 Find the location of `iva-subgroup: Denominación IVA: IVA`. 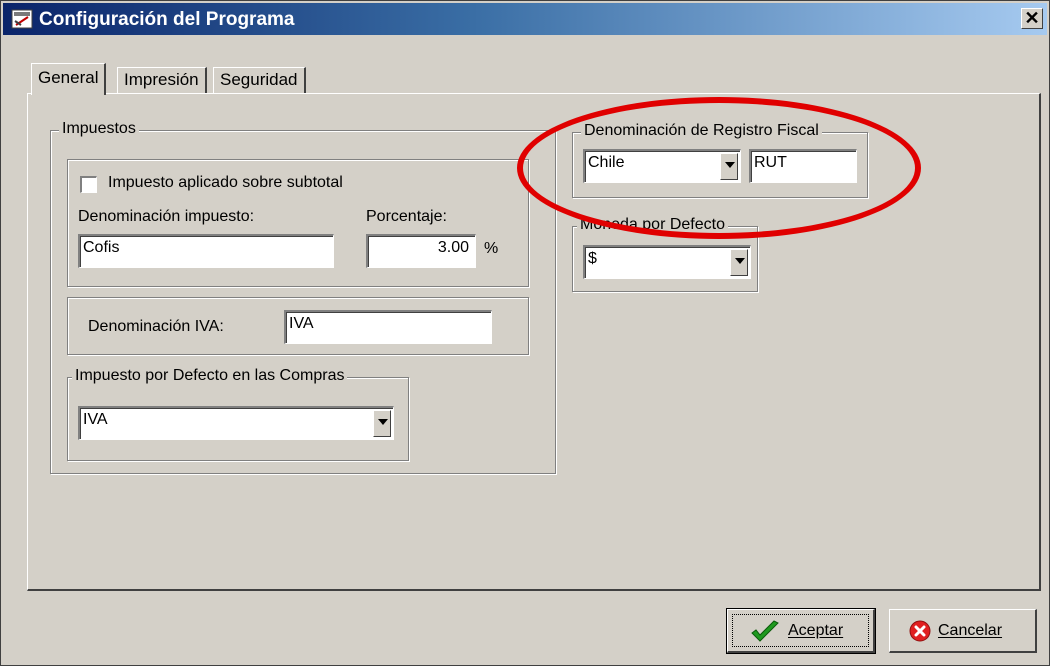

iva-subgroup: Denominación IVA: IVA is located at coordinates (298, 326).